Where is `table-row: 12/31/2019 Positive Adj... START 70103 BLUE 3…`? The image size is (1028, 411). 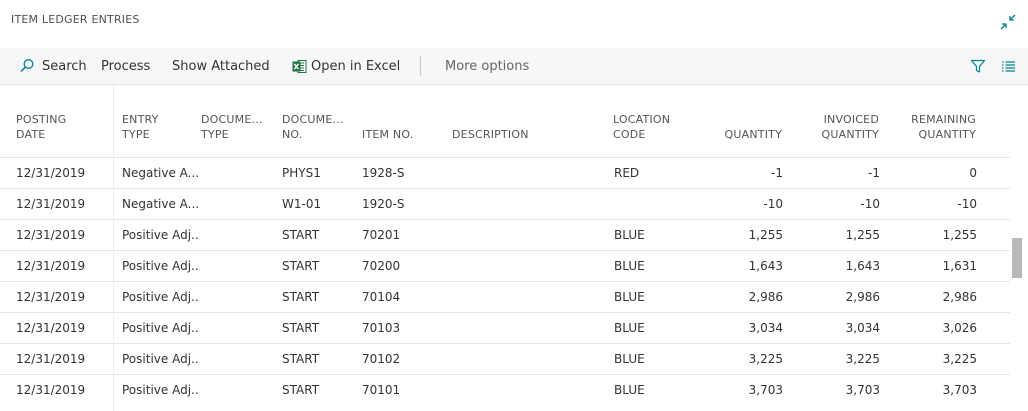 table-row: 12/31/2019 Positive Adj... START 70103 BLUE 3… is located at coordinates (505, 328).